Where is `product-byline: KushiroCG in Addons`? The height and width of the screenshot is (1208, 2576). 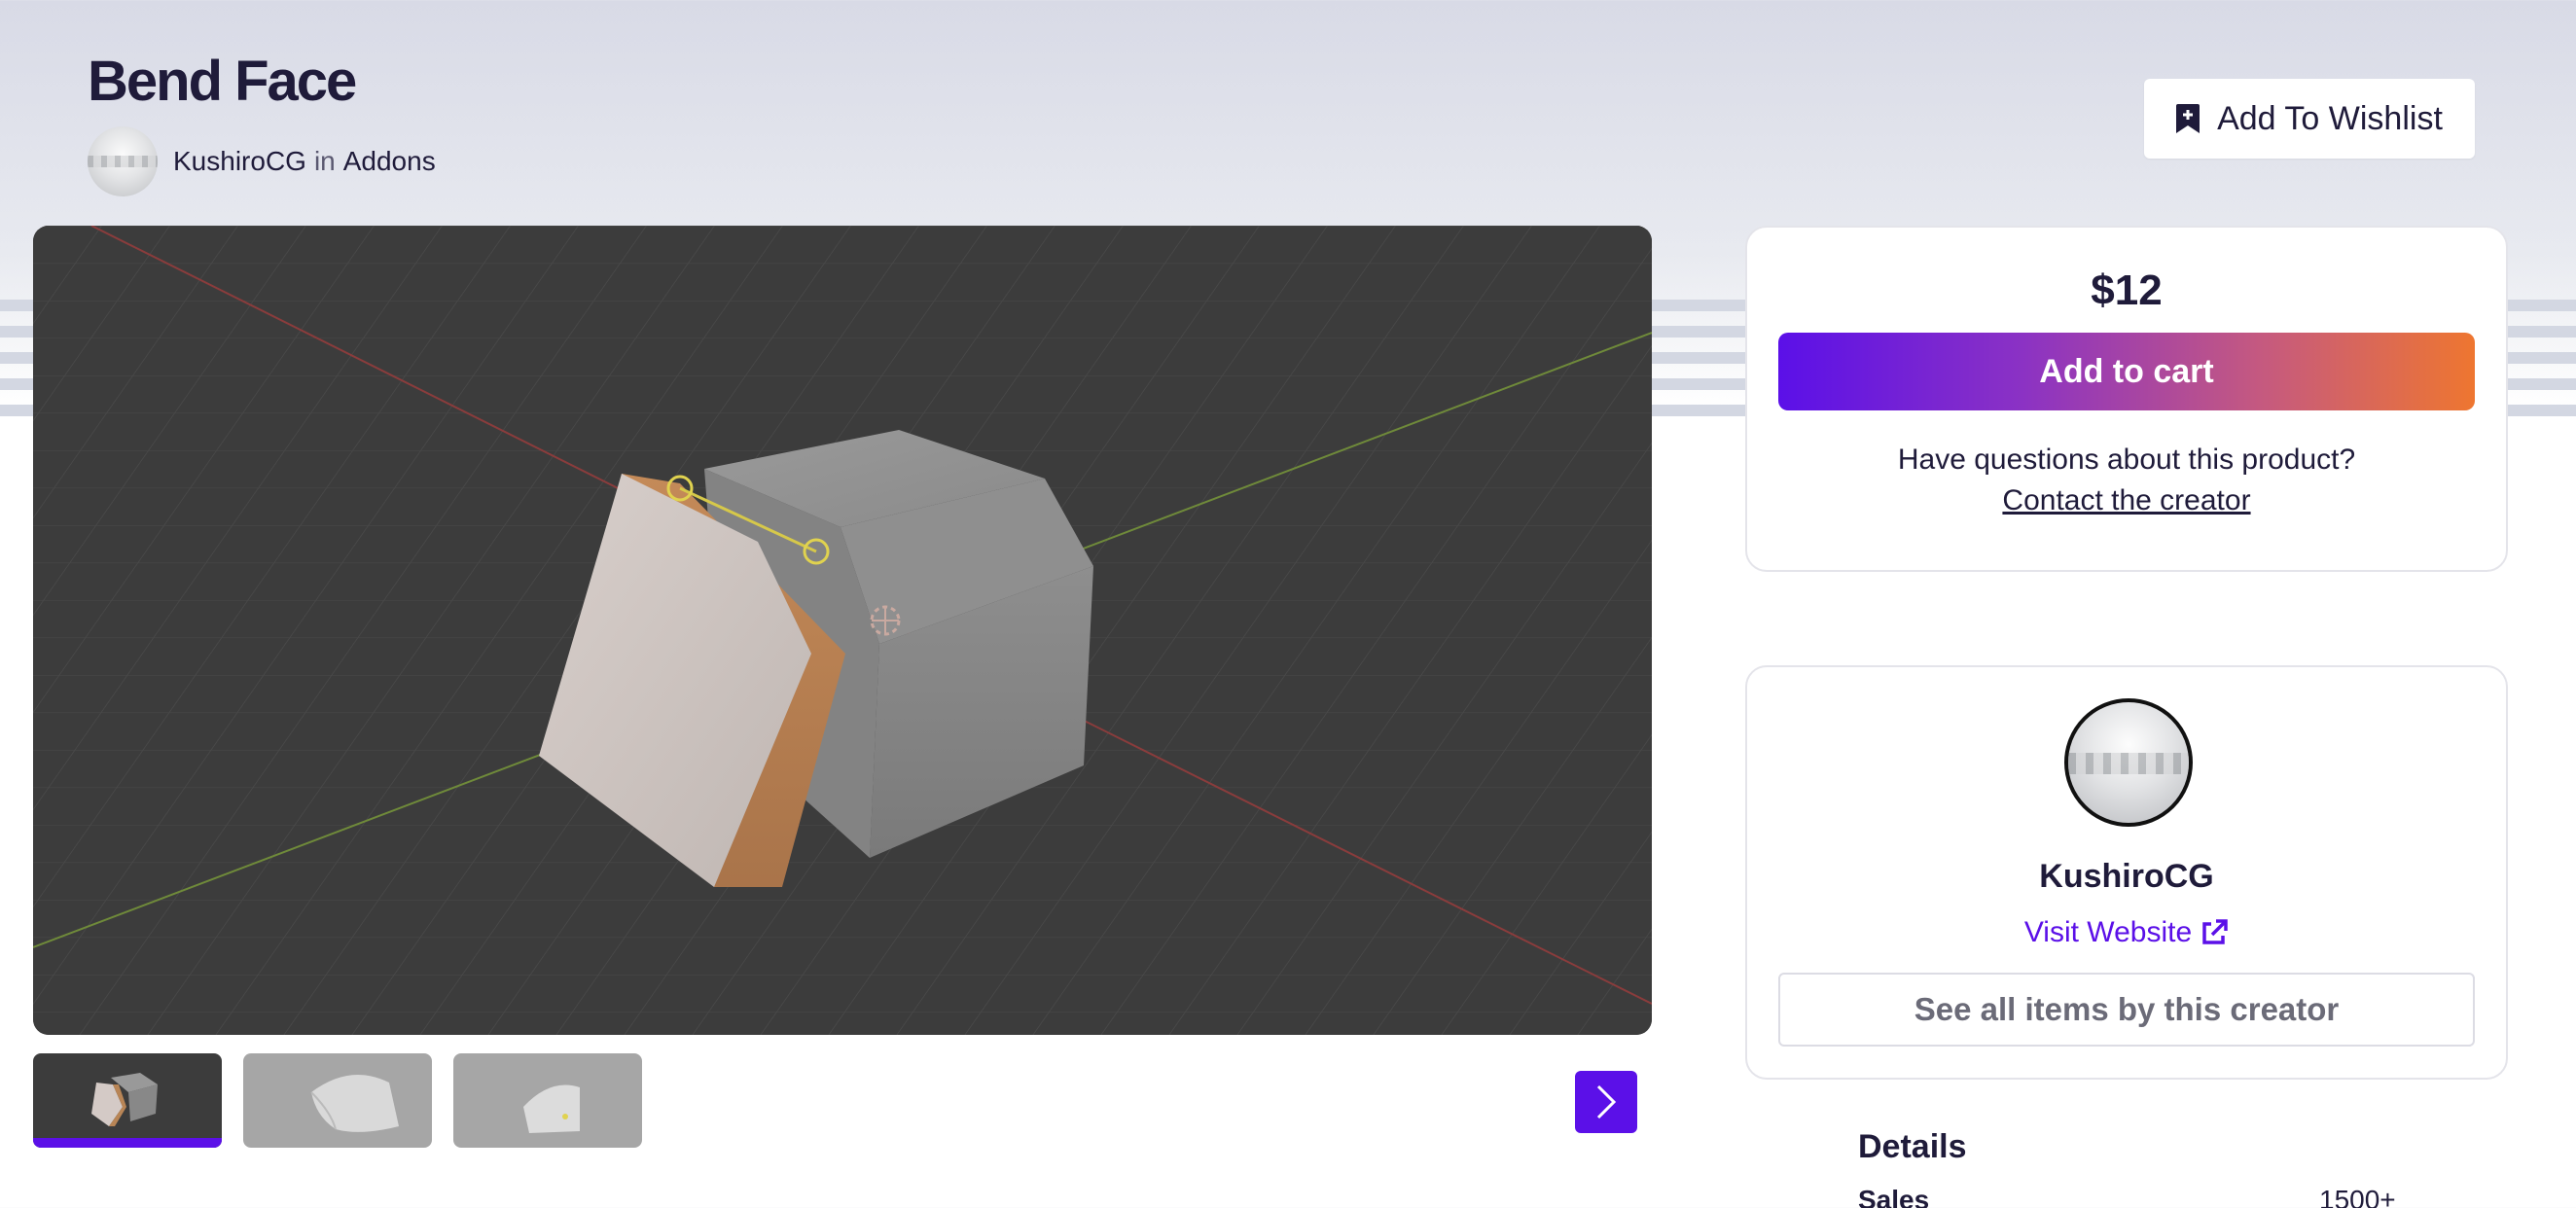
product-byline: KushiroCG in Addons is located at coordinates (262, 161).